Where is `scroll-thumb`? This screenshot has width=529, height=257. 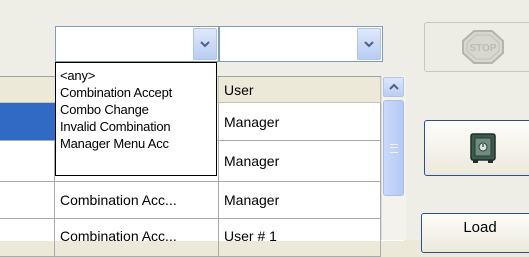 scroll-thumb is located at coordinates (393, 148).